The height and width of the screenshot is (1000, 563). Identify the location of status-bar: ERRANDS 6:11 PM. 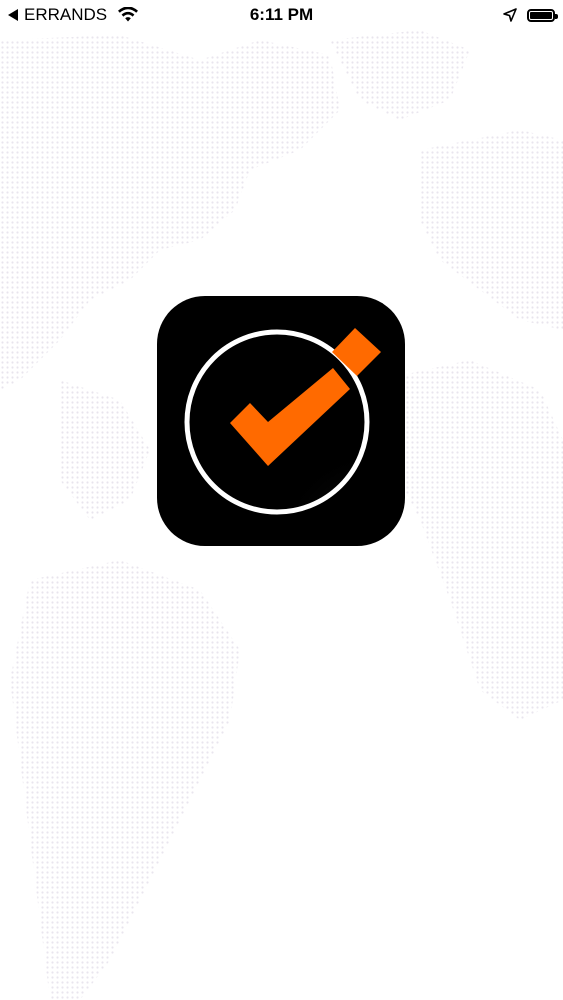
(281, 15).